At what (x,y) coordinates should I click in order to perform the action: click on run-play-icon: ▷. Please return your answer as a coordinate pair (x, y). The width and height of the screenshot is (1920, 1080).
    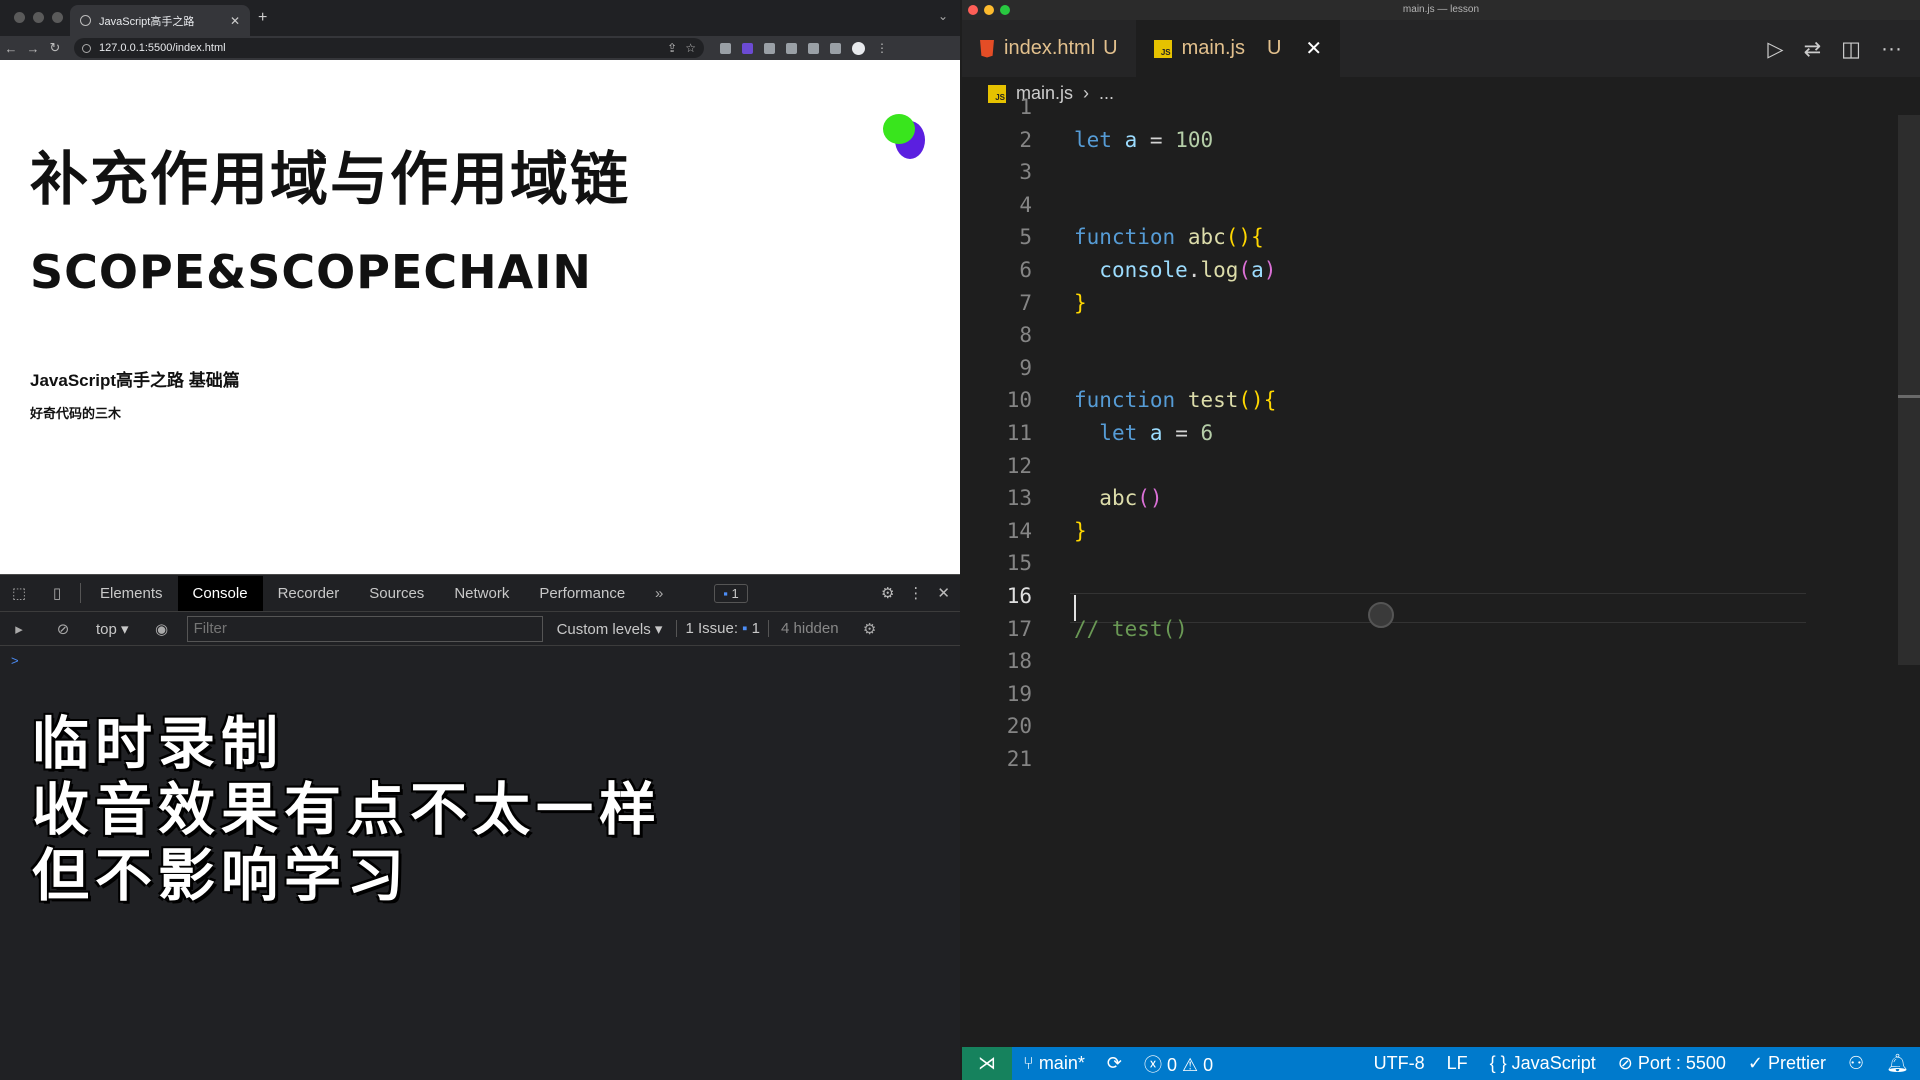
    Looking at the image, I should click on (1775, 49).